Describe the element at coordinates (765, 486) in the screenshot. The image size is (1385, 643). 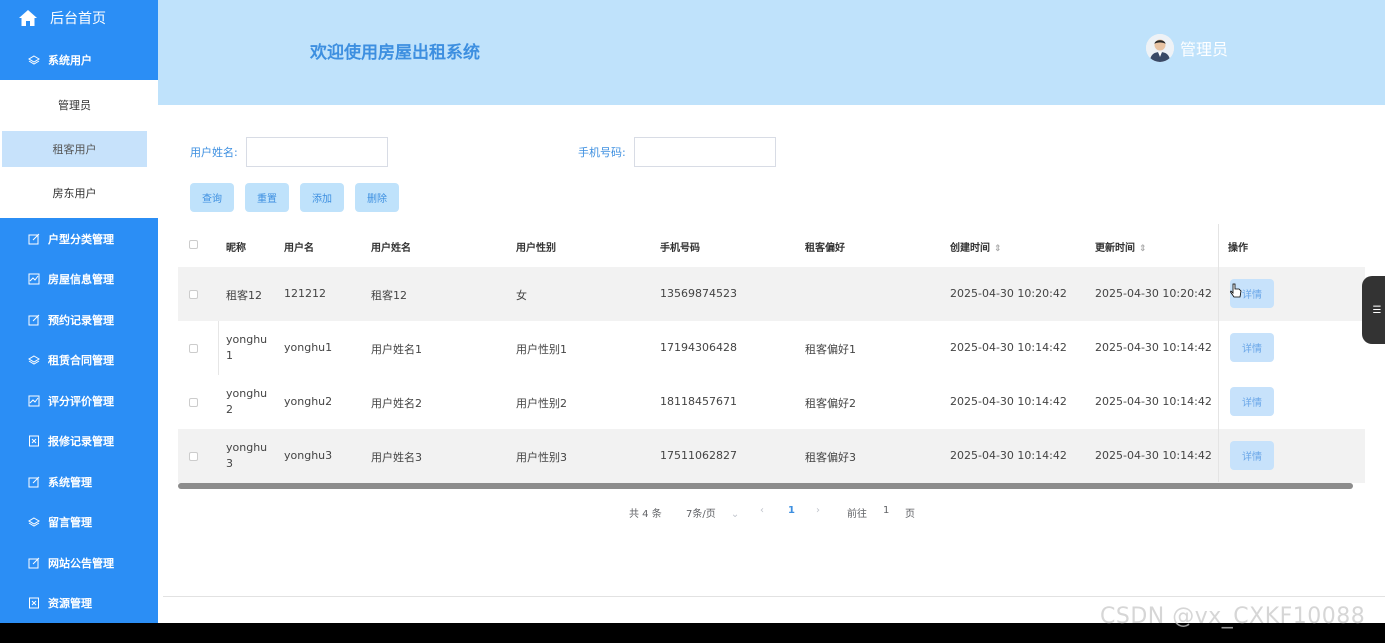
I see `horizontal-scrollbar` at that location.